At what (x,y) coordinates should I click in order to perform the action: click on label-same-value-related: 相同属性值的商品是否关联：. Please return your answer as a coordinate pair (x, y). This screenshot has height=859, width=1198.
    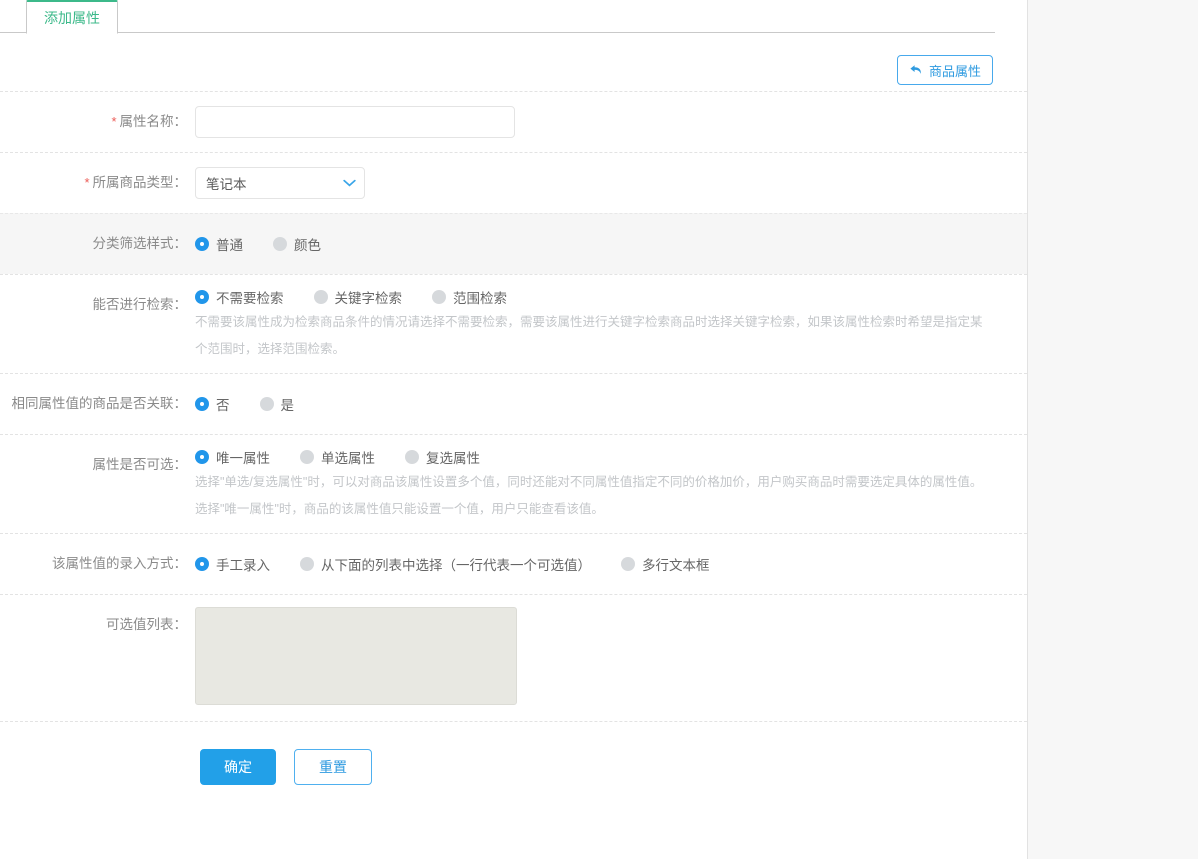
    Looking at the image, I should click on (99, 403).